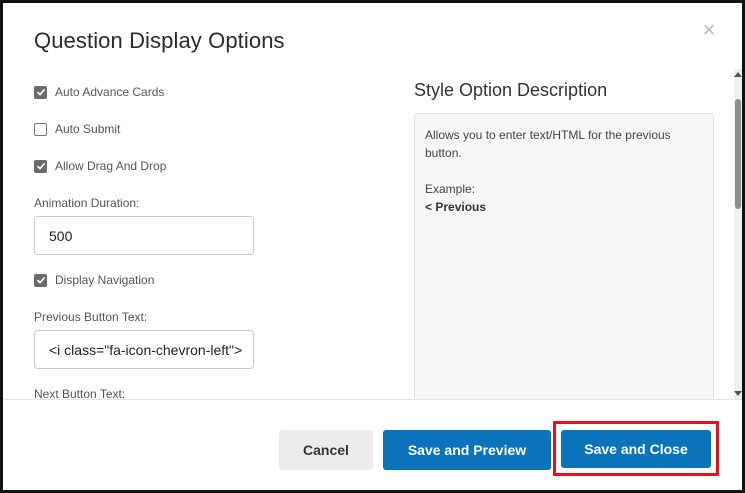 Image resolution: width=745 pixels, height=493 pixels. I want to click on close-icon: ×, so click(709, 30).